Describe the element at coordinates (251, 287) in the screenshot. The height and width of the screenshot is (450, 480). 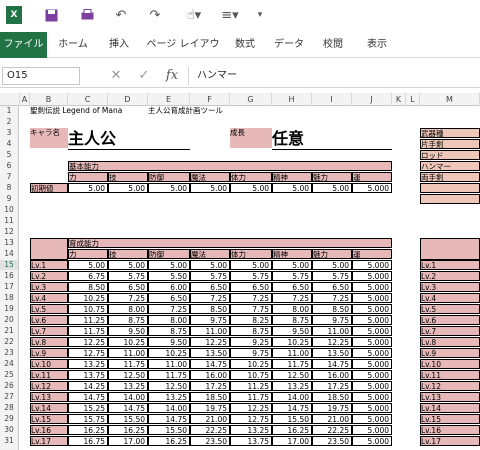
I see `level-value-cell: 6.50` at that location.